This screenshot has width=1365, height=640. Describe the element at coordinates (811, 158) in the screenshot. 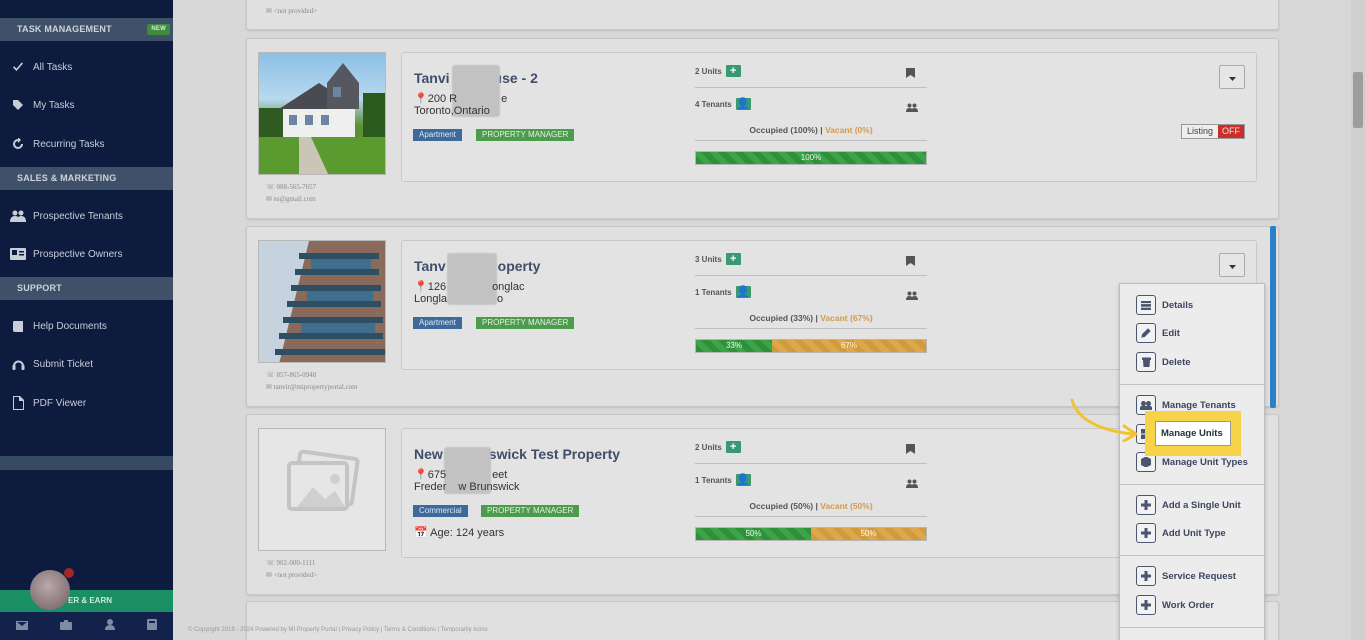

I see `occupied-segment: 100%` at that location.